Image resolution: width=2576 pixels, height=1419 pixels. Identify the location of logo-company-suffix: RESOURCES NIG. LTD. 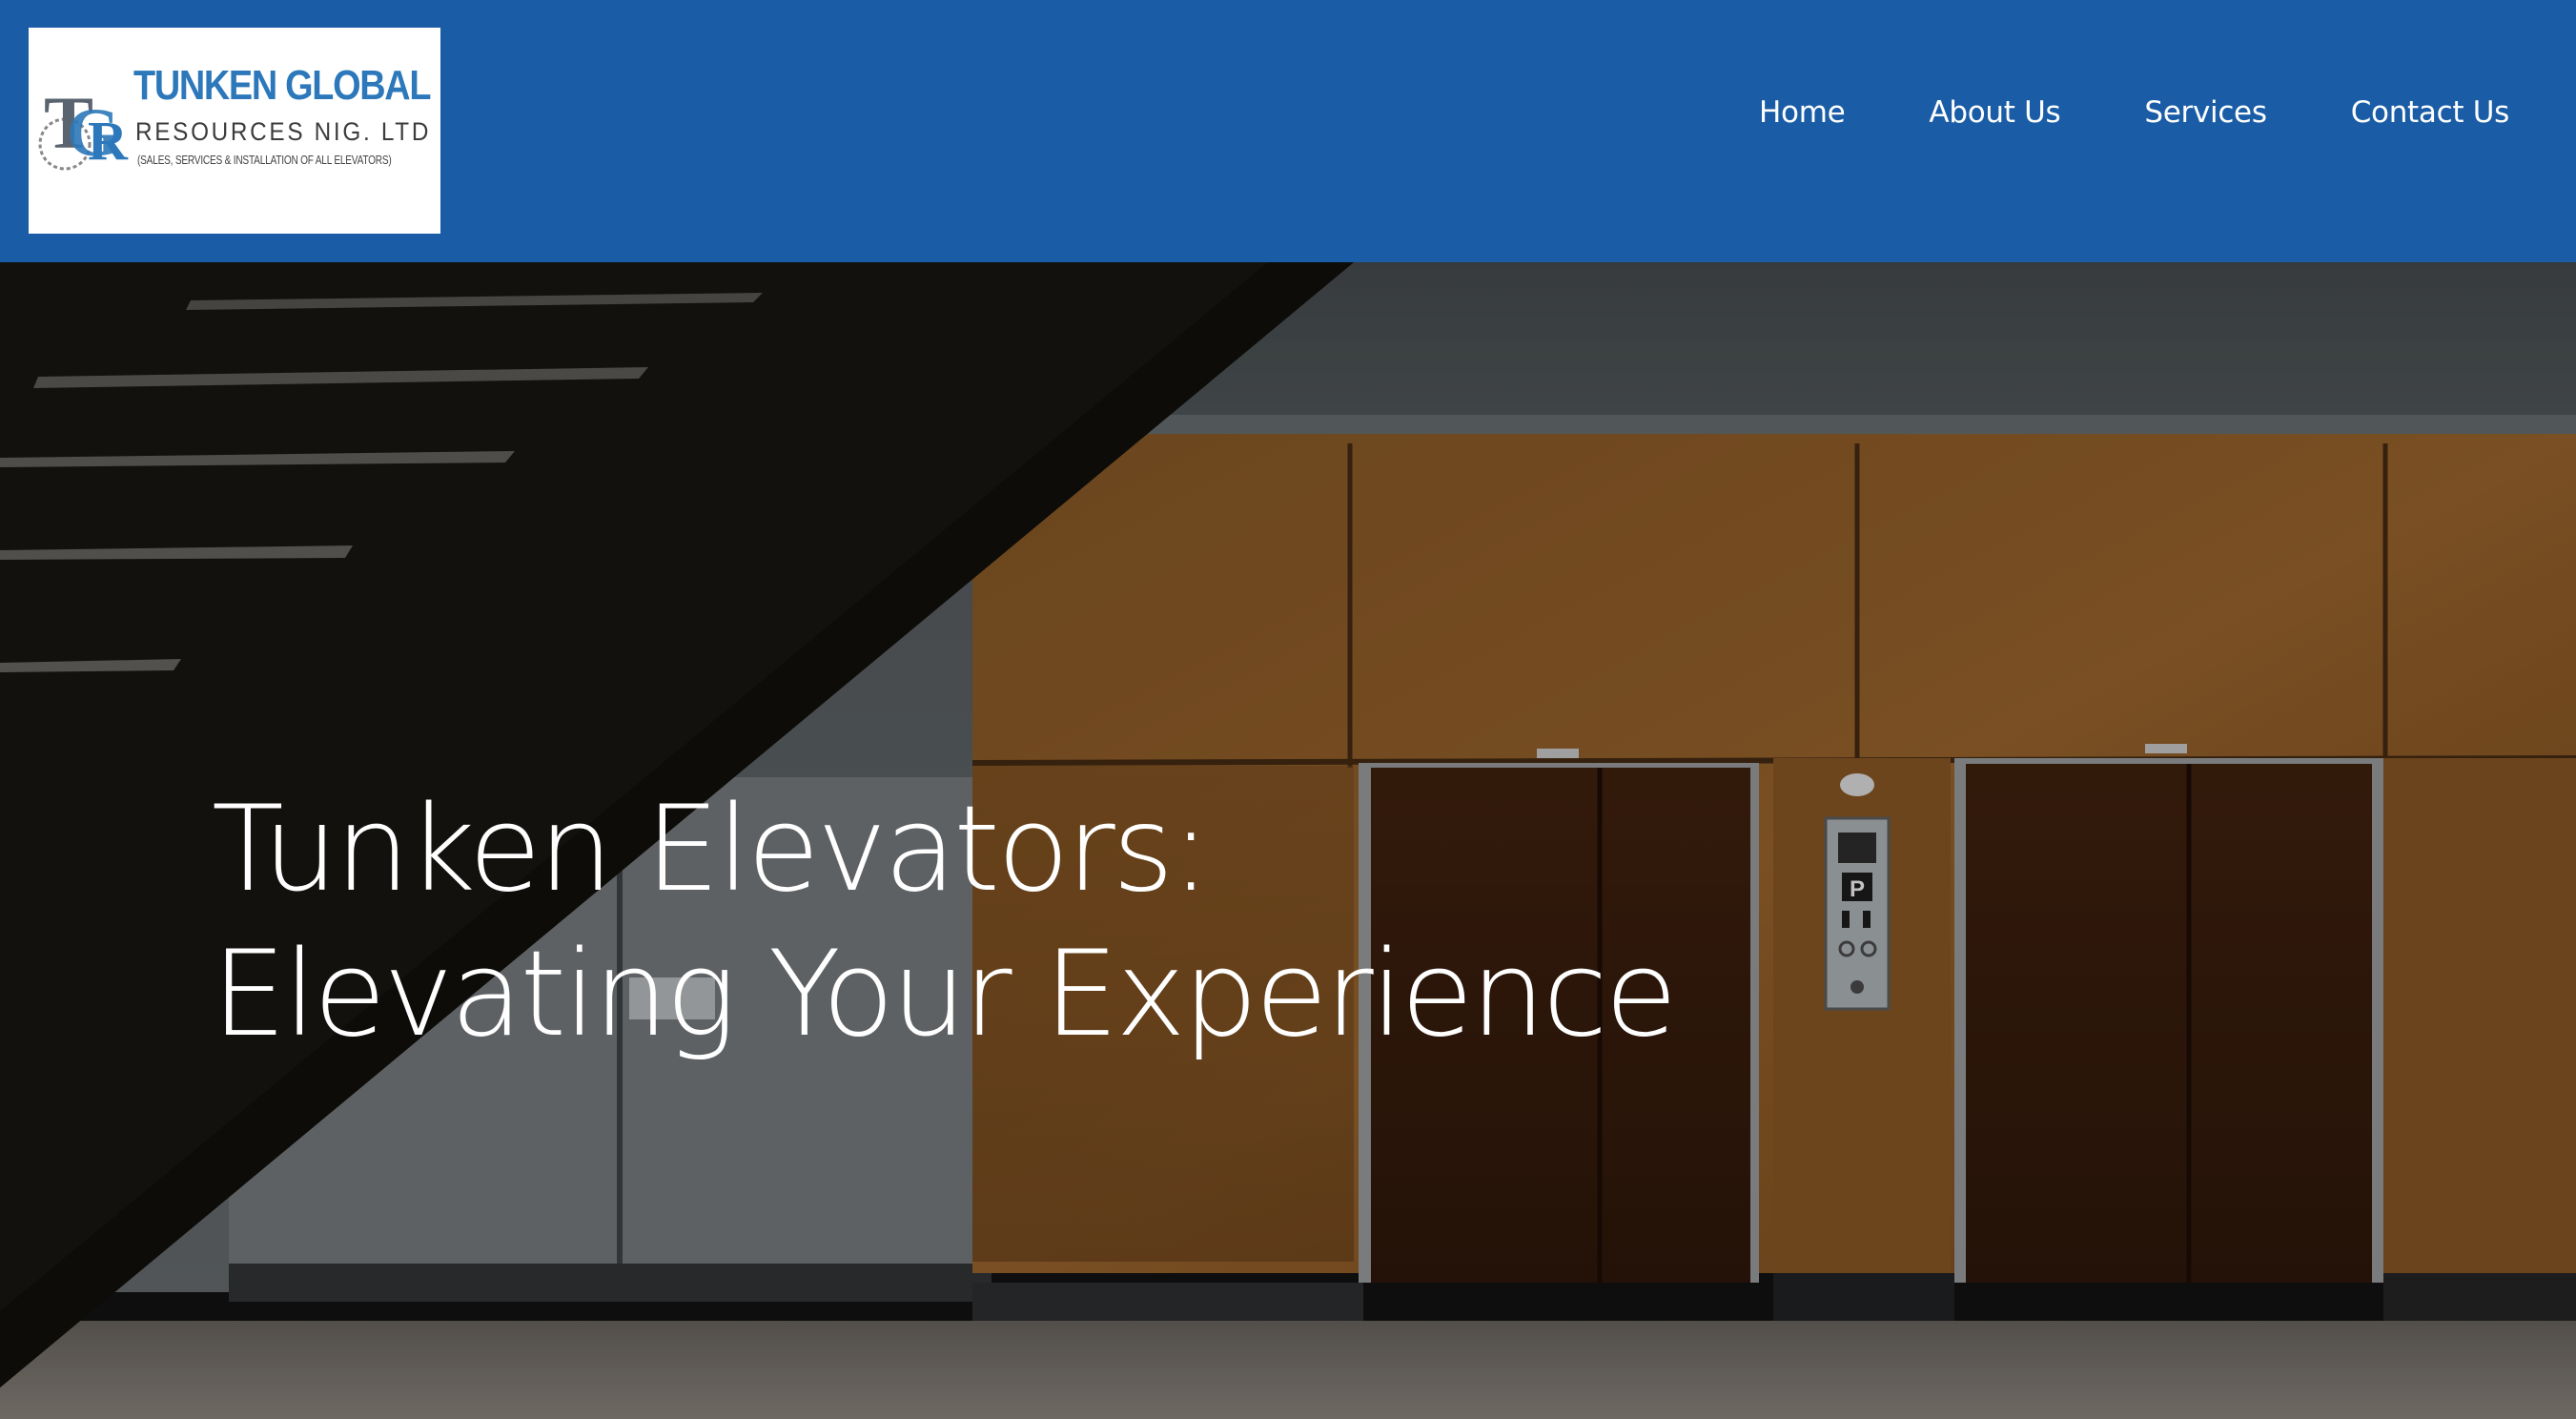
(283, 132).